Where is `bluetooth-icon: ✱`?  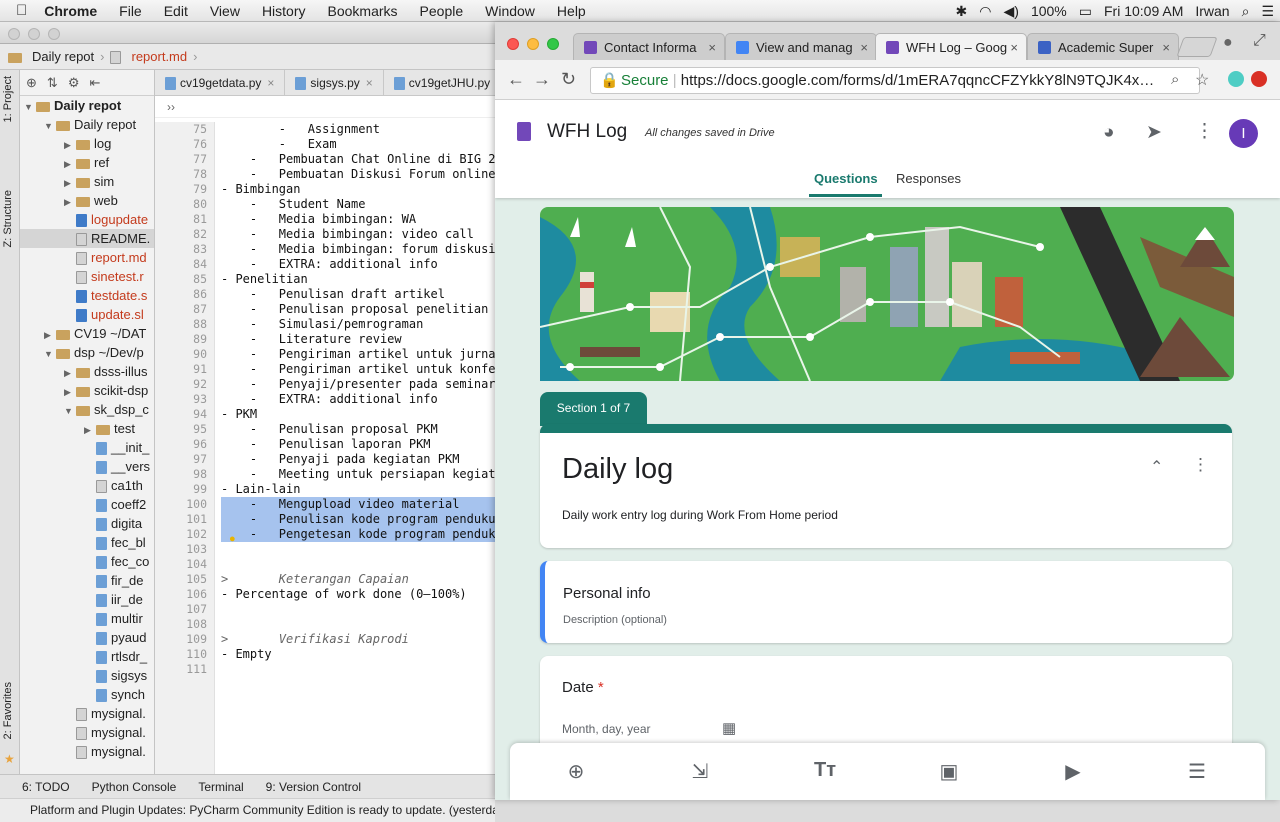 bluetooth-icon: ✱ is located at coordinates (962, 11).